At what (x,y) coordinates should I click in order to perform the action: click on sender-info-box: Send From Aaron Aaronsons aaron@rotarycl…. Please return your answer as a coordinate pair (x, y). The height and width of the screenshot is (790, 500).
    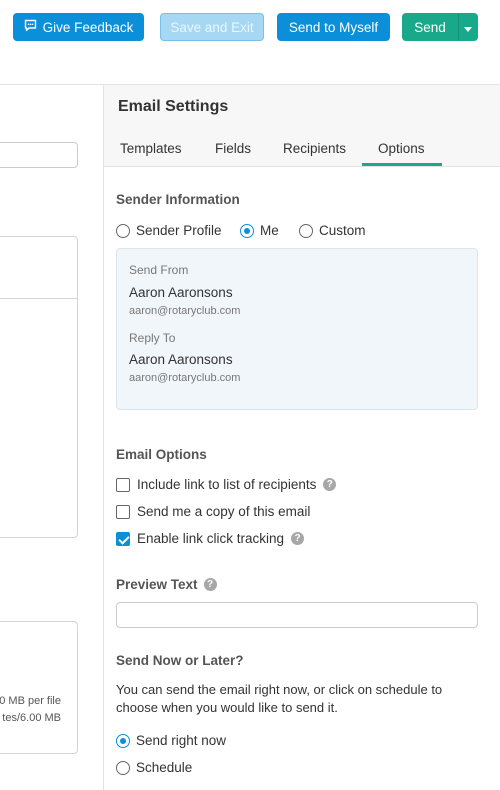
    Looking at the image, I should click on (297, 329).